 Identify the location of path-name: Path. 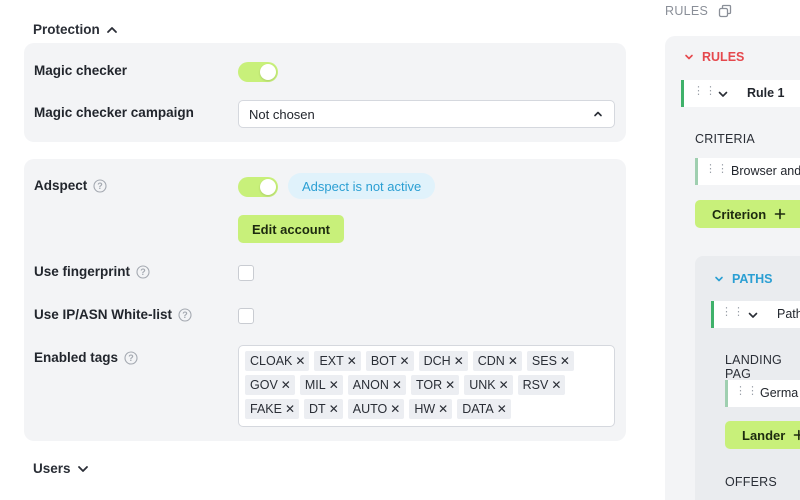
(788, 314).